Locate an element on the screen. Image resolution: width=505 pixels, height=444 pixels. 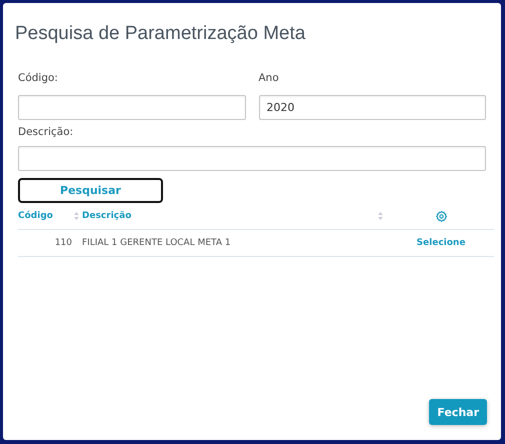
column-header: Descrição is located at coordinates (107, 216).